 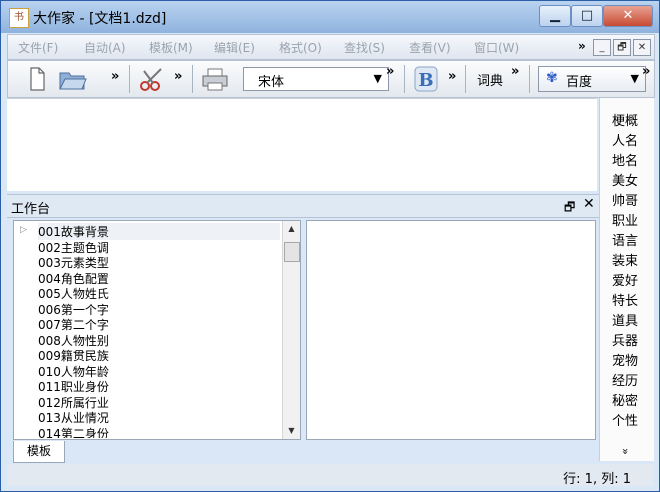 I want to click on side-item-experience: 经历, so click(x=625, y=379).